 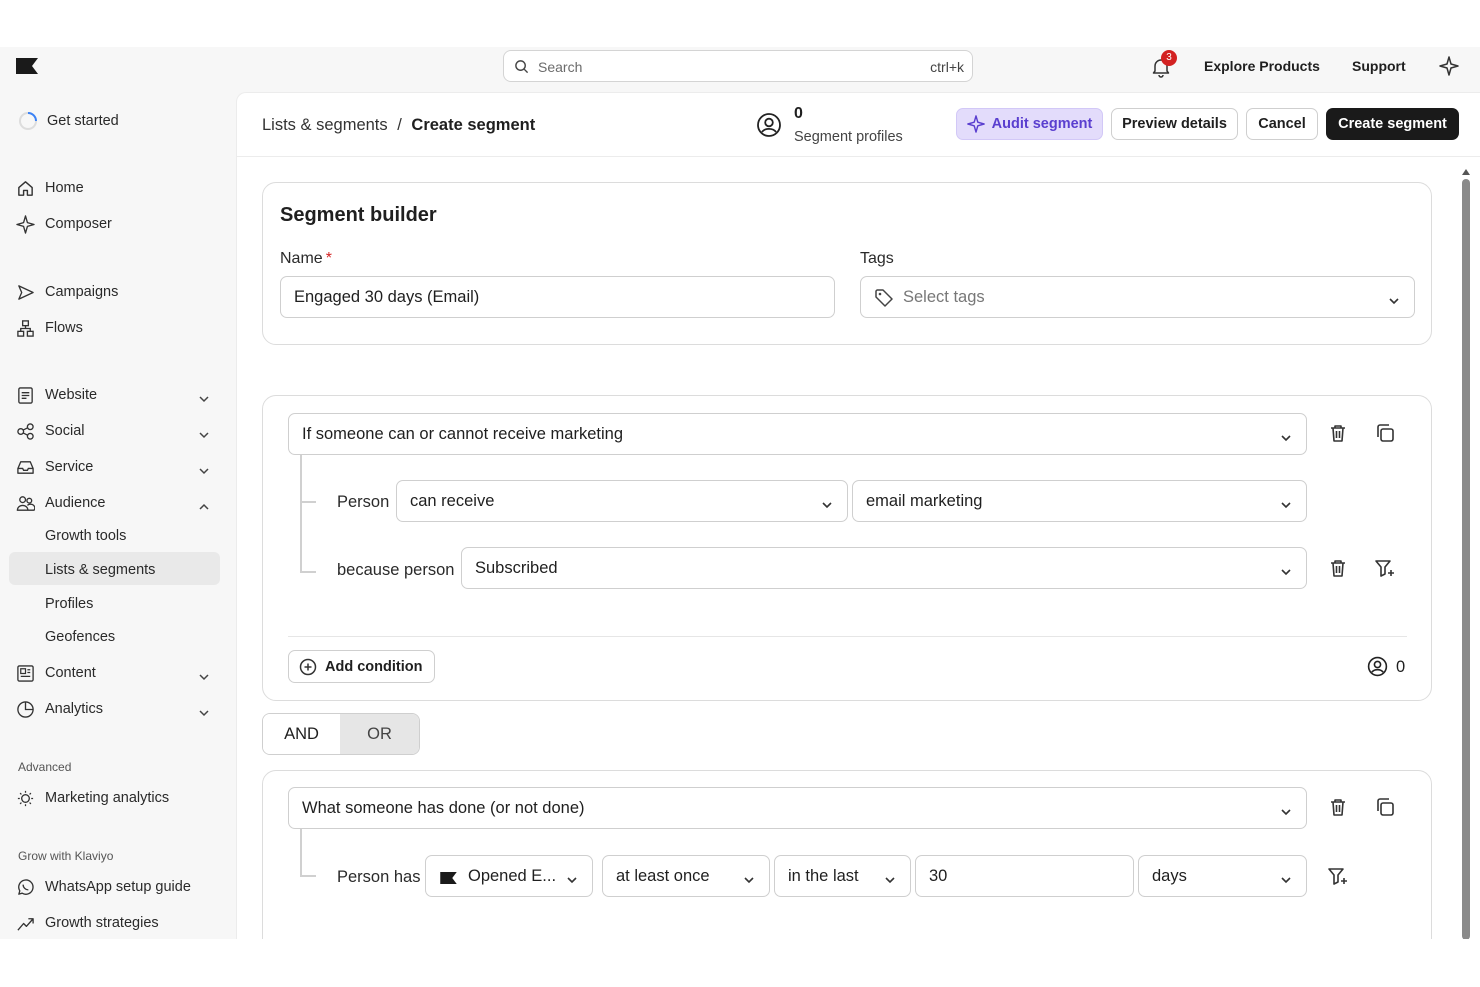 I want to click on home-icon, so click(x=25, y=188).